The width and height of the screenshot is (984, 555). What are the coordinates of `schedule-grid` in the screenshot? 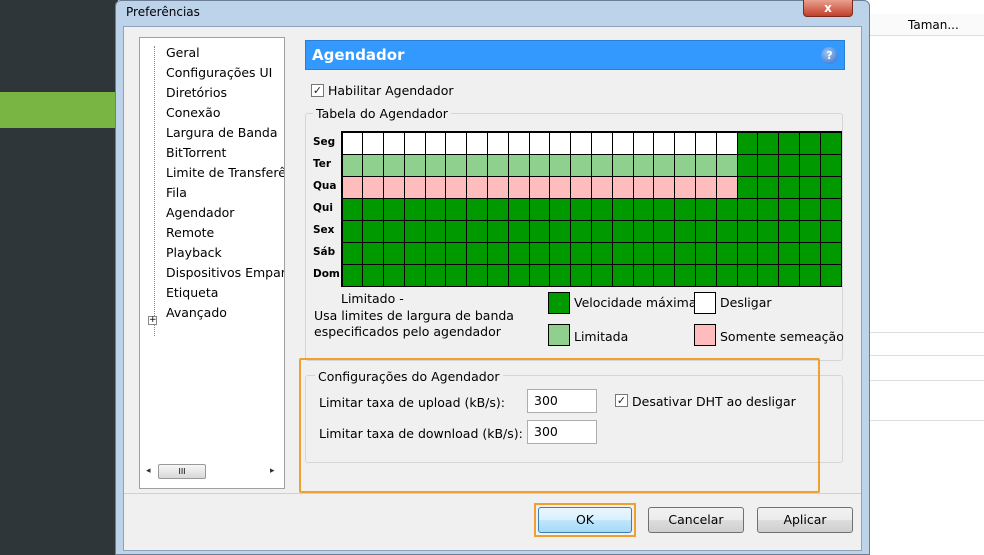 It's located at (592, 209).